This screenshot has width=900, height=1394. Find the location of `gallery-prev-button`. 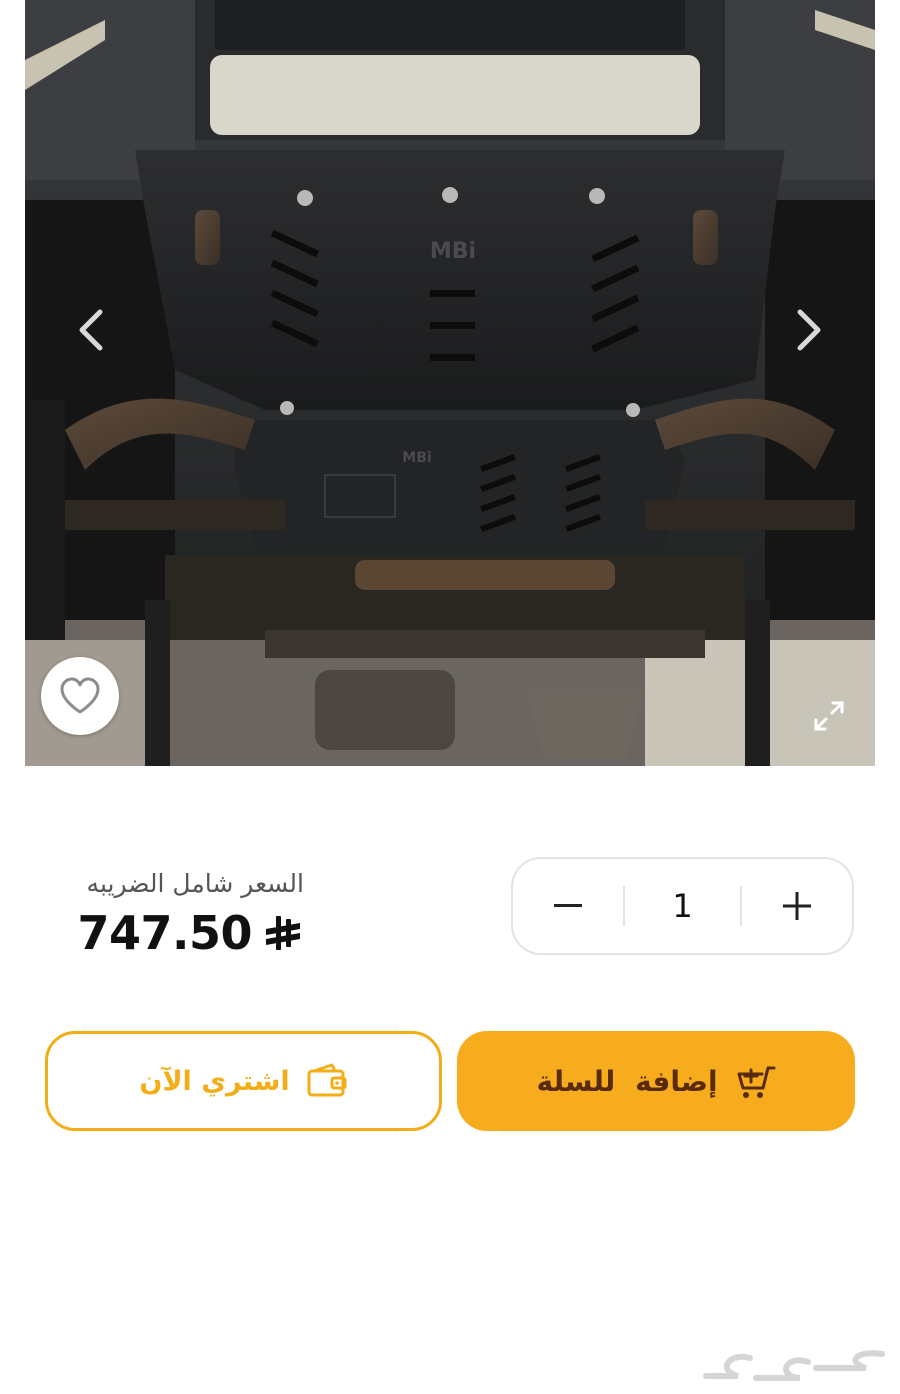

gallery-prev-button is located at coordinates (91, 330).